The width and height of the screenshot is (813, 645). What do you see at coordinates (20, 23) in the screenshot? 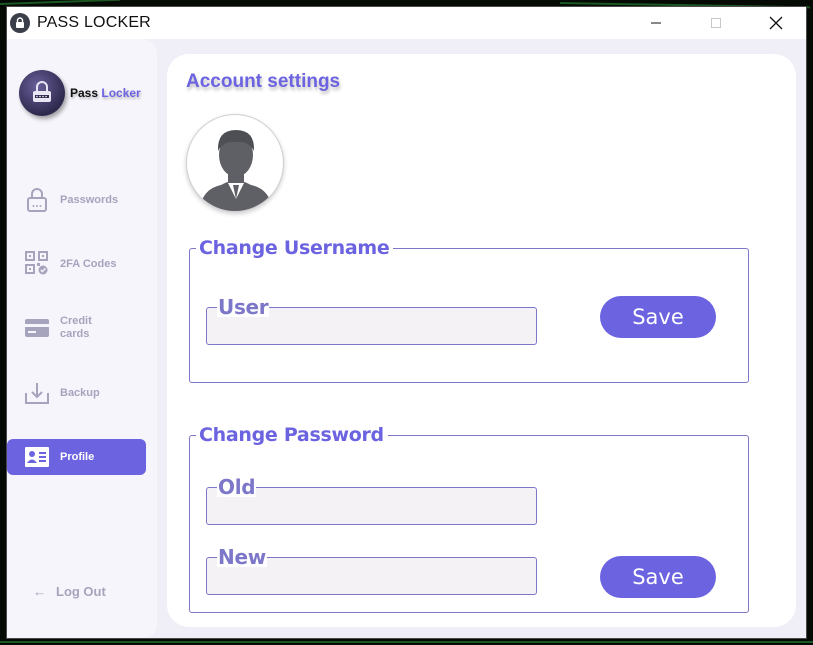
I see `app-icon` at bounding box center [20, 23].